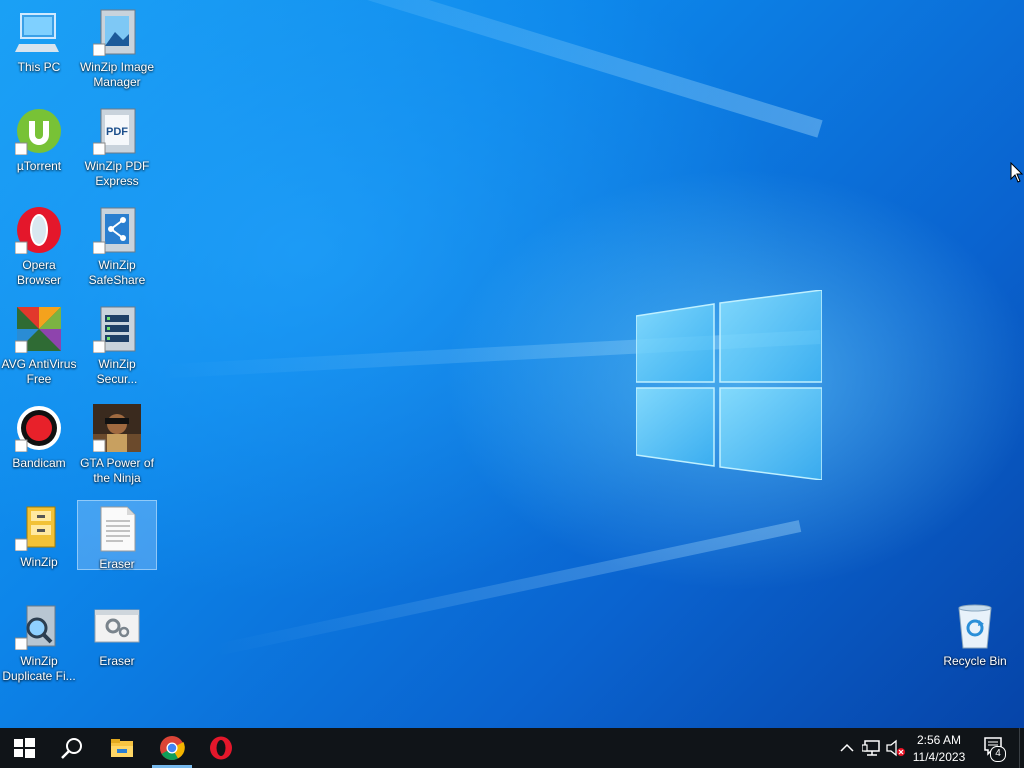 The width and height of the screenshot is (1024, 768). I want to click on desktop-icon-winzip-safeshare: WinZip SafeShare, so click(117, 246).